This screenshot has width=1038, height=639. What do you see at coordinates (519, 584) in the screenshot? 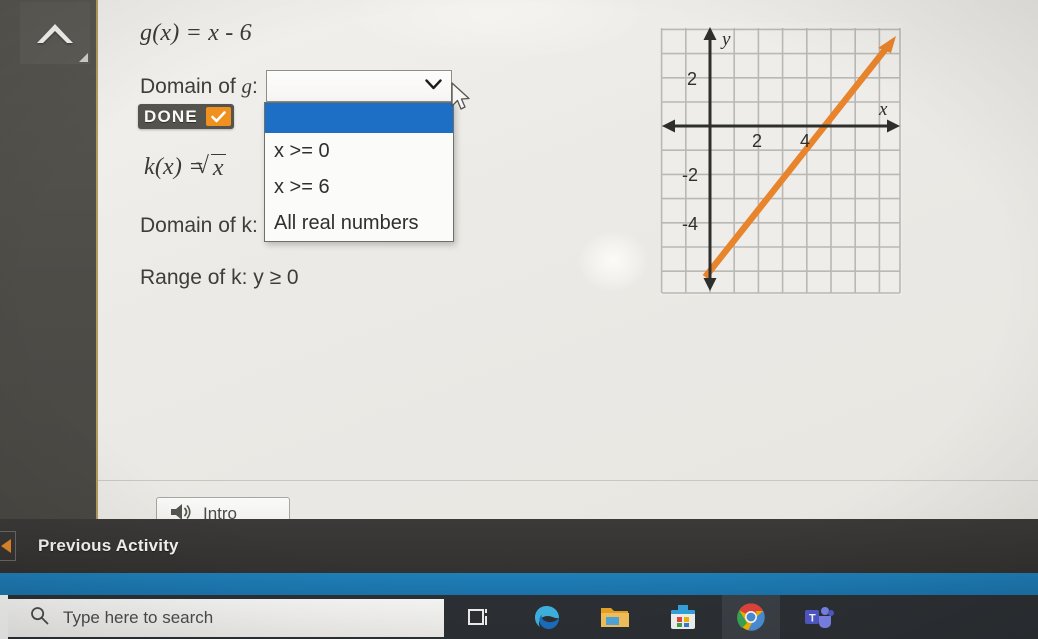
I see `desktop-wallpaper-strip` at bounding box center [519, 584].